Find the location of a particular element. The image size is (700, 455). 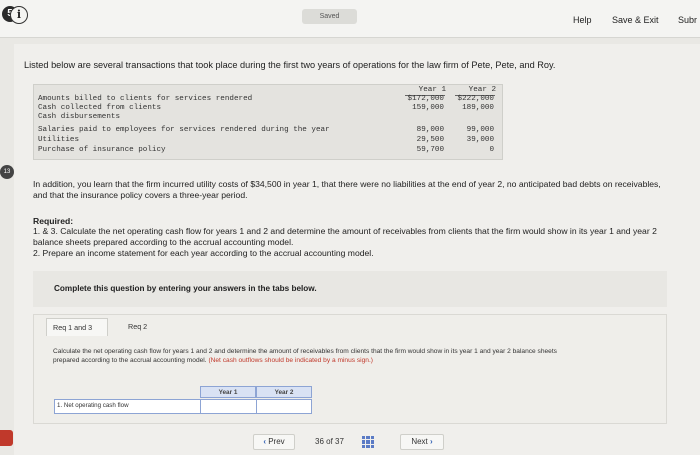

transaction-label: Utilities is located at coordinates (59, 140).